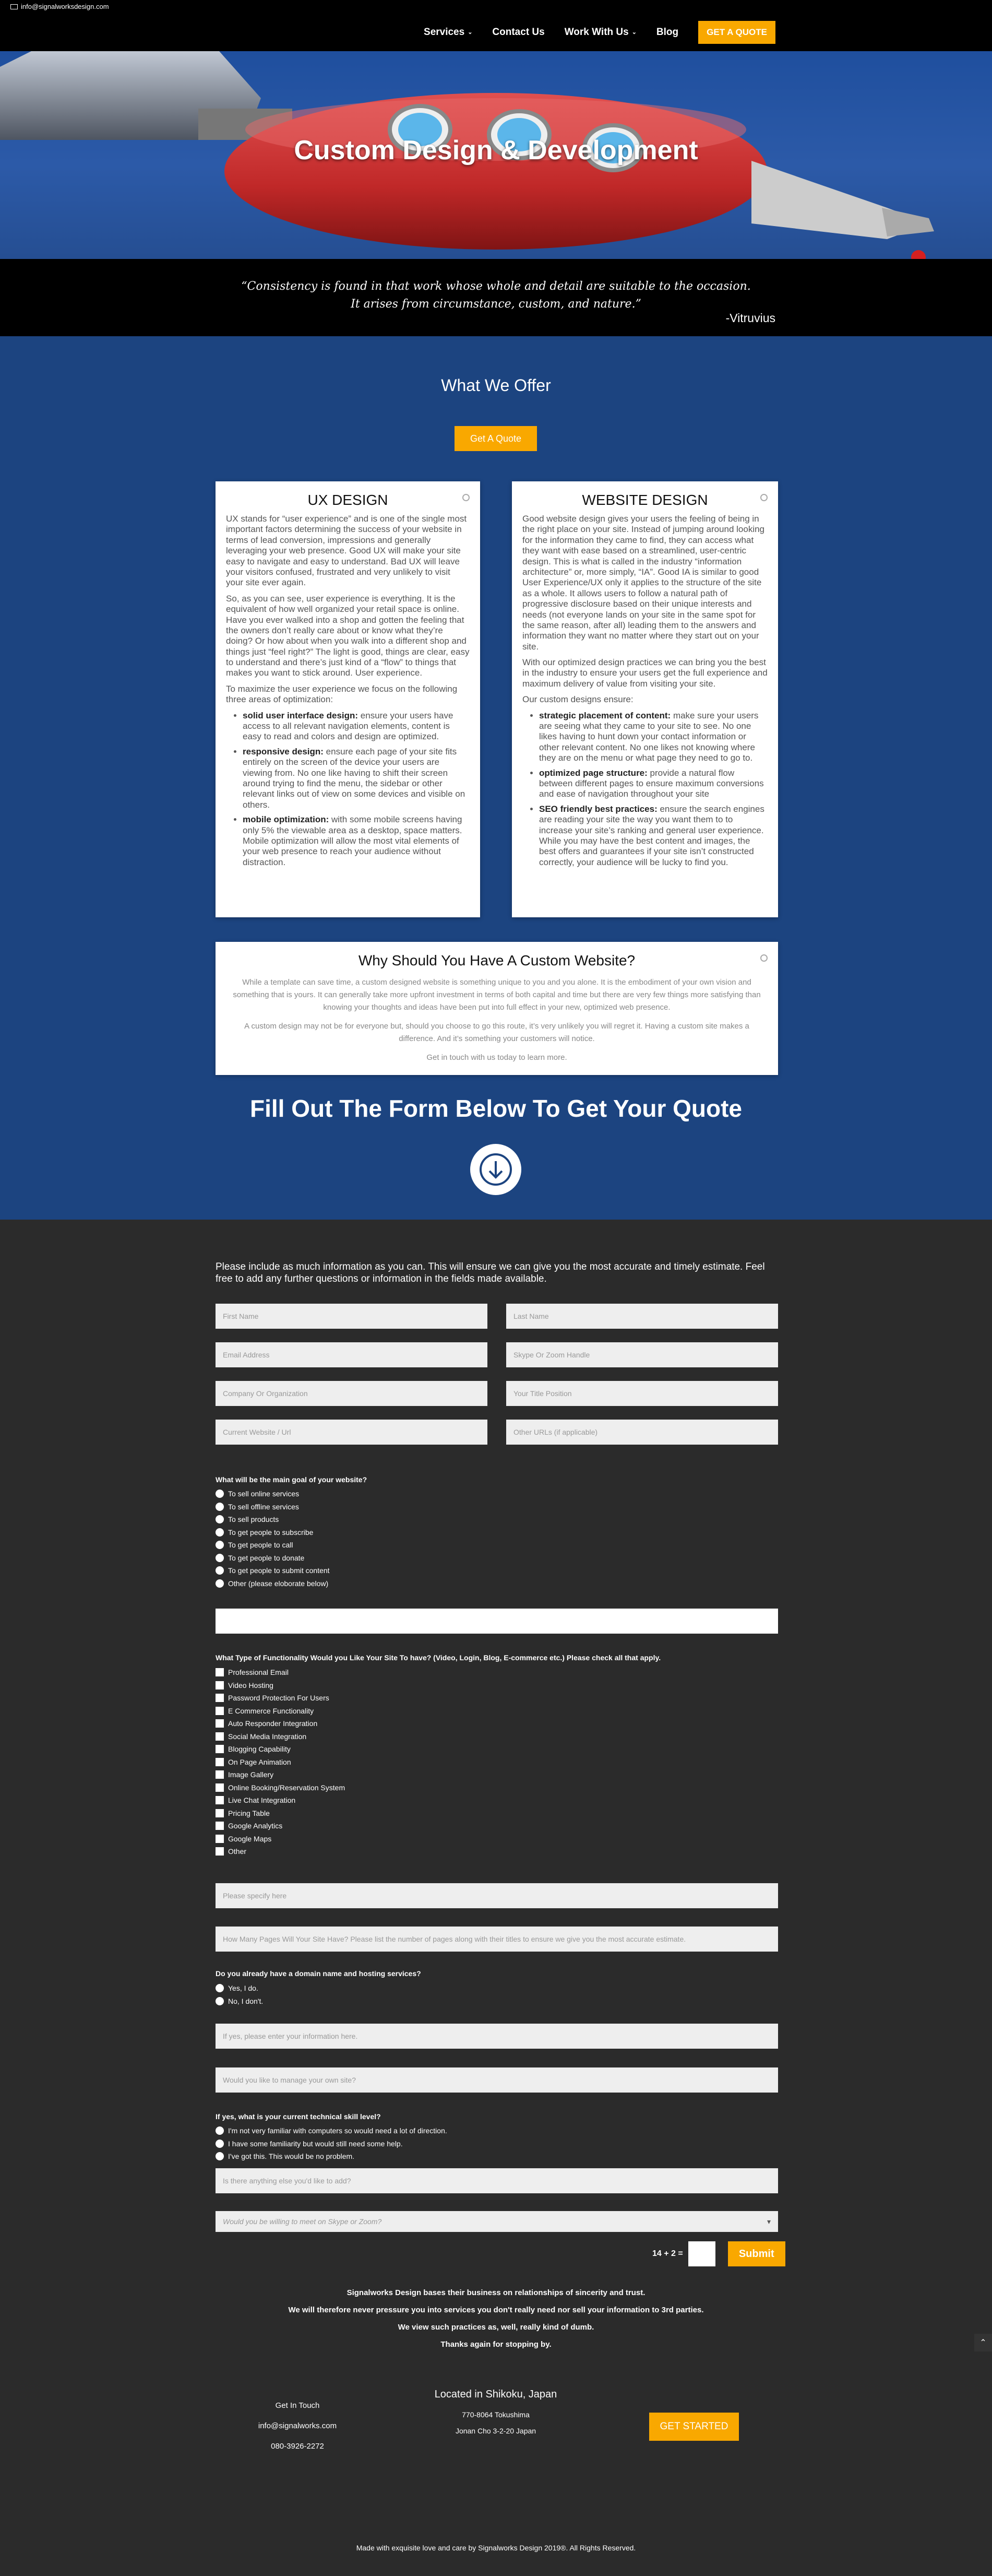 The height and width of the screenshot is (2576, 992). Describe the element at coordinates (239, 2001) in the screenshot. I see `domain-option: No, I don't.` at that location.